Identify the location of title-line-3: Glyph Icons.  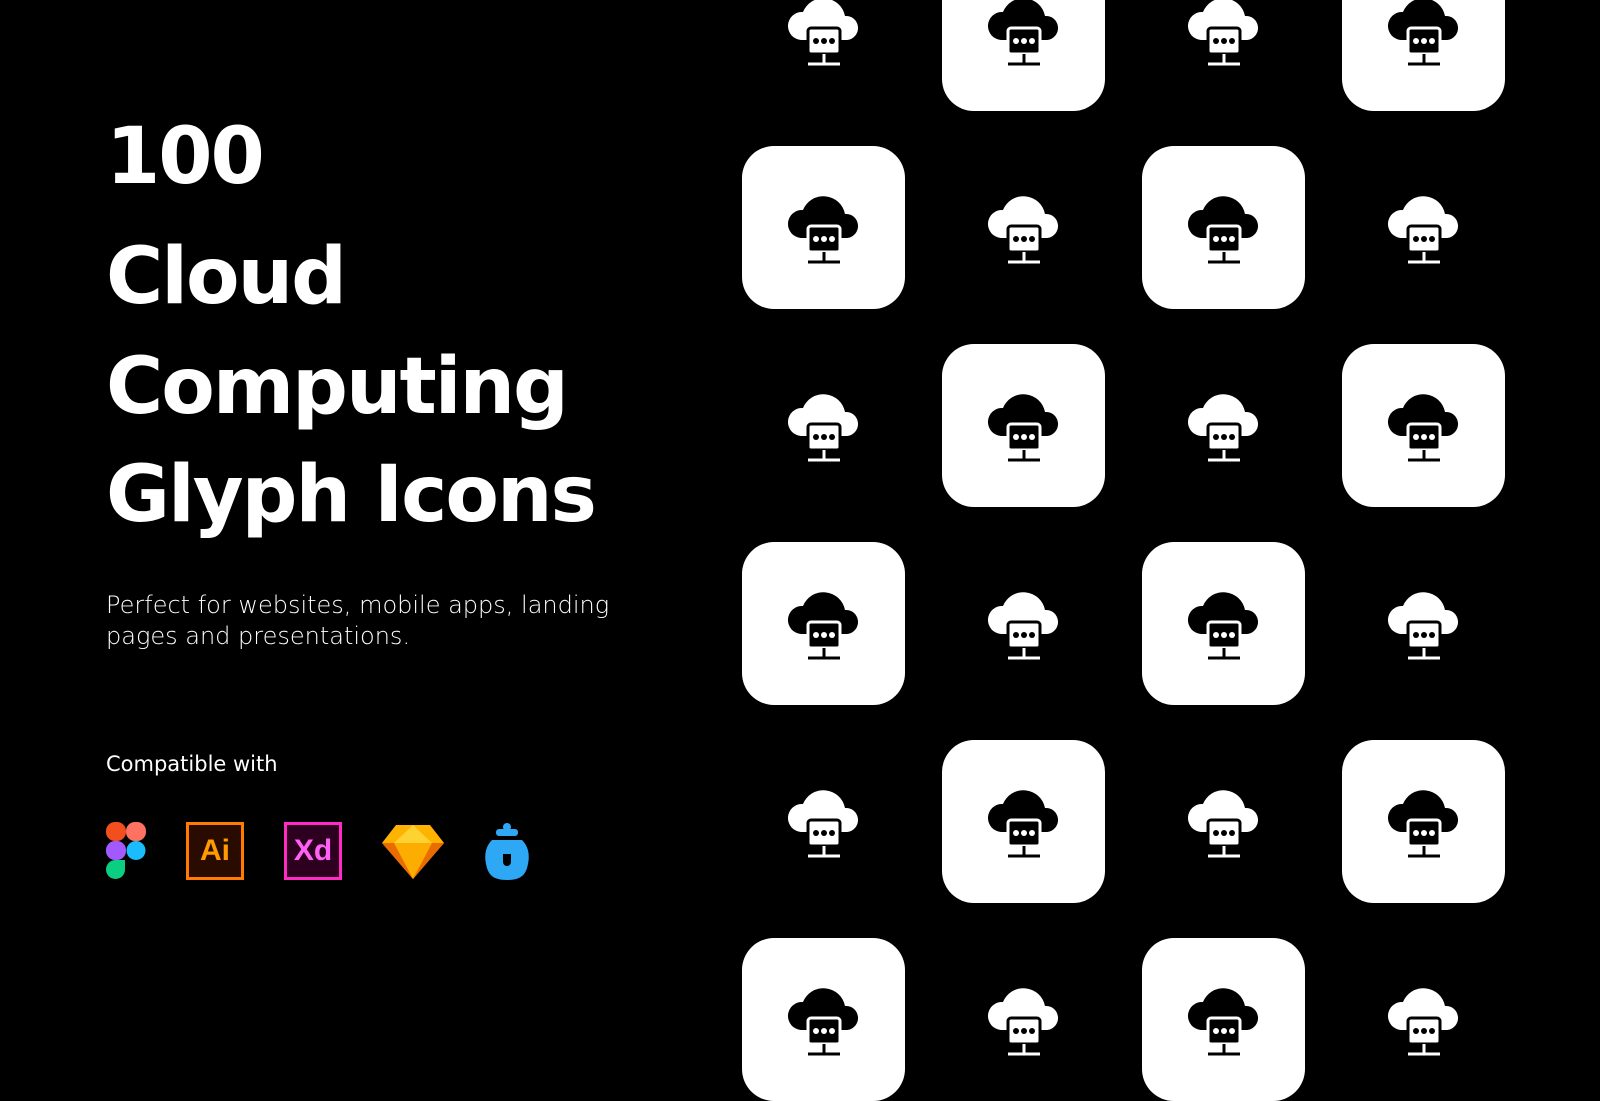
(351, 495).